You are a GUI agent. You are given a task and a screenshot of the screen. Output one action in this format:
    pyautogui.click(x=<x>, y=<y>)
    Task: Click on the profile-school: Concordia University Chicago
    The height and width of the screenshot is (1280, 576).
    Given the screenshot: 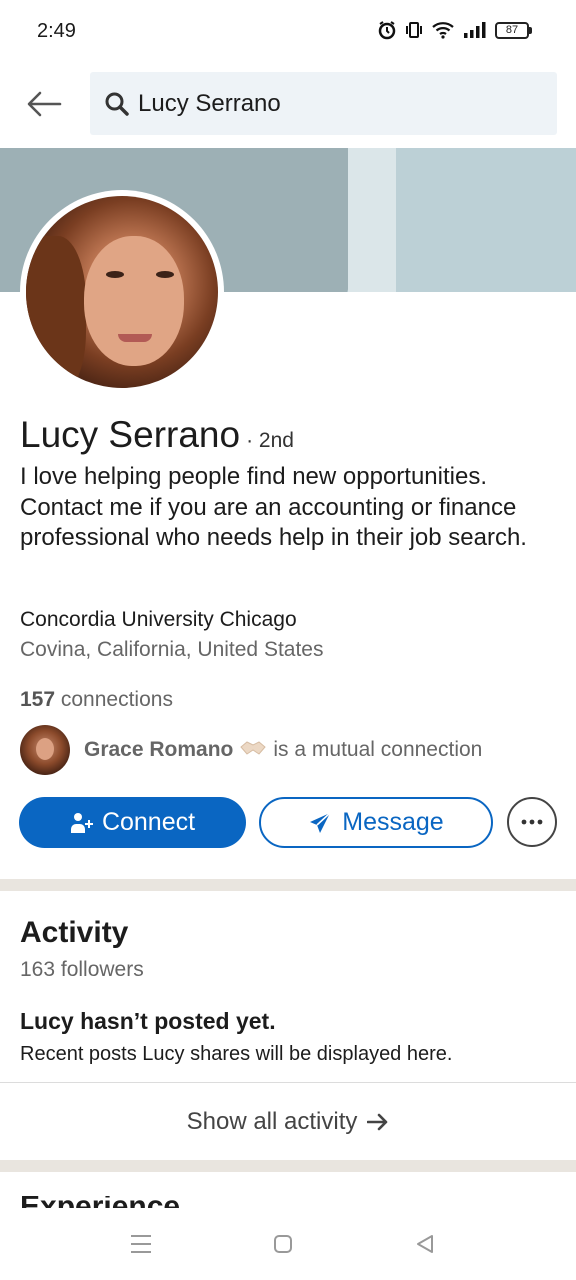 What is the action you would take?
    pyautogui.click(x=158, y=620)
    